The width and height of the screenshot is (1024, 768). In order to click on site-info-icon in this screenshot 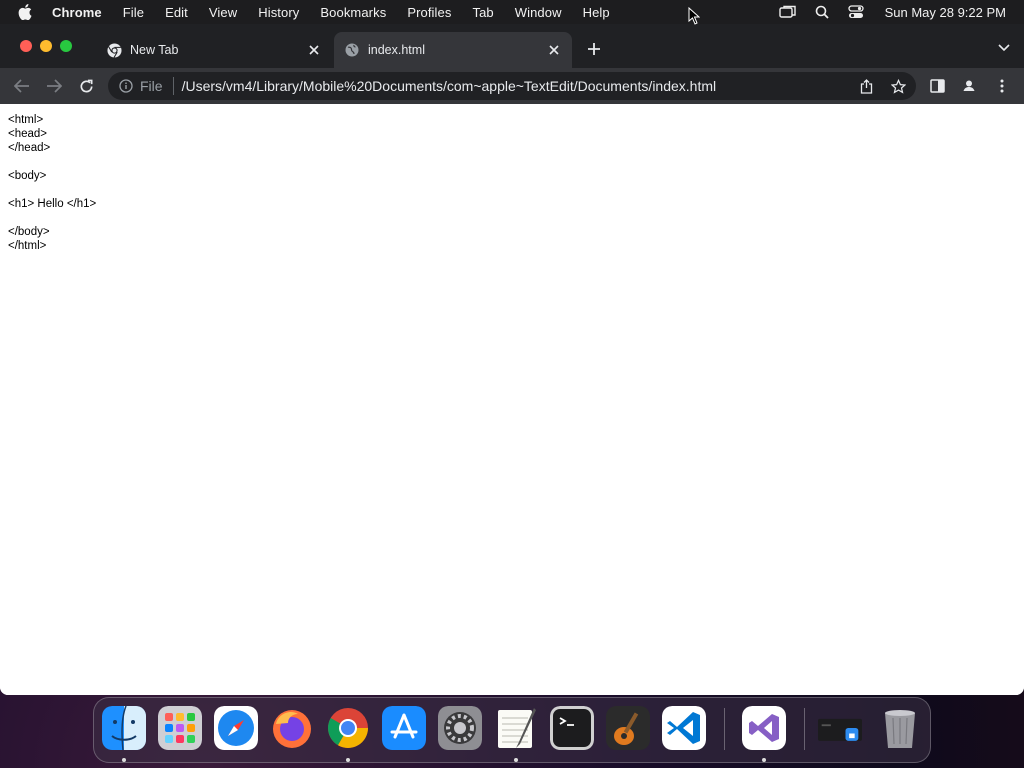, I will do `click(126, 86)`.